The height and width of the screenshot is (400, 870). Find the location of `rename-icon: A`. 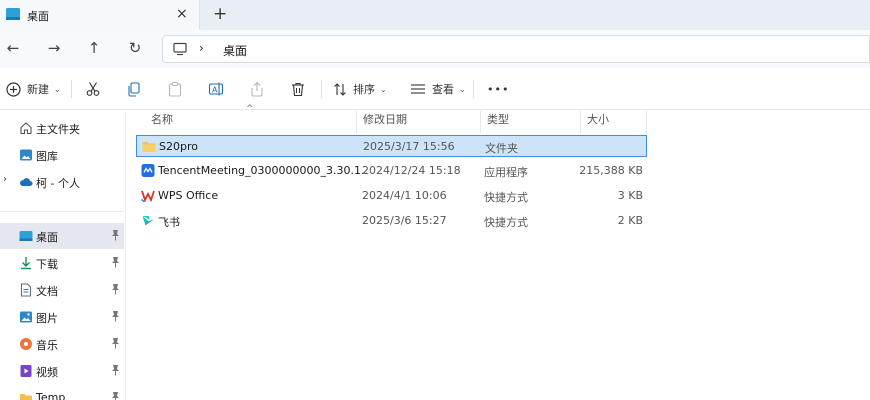

rename-icon: A is located at coordinates (216, 89).